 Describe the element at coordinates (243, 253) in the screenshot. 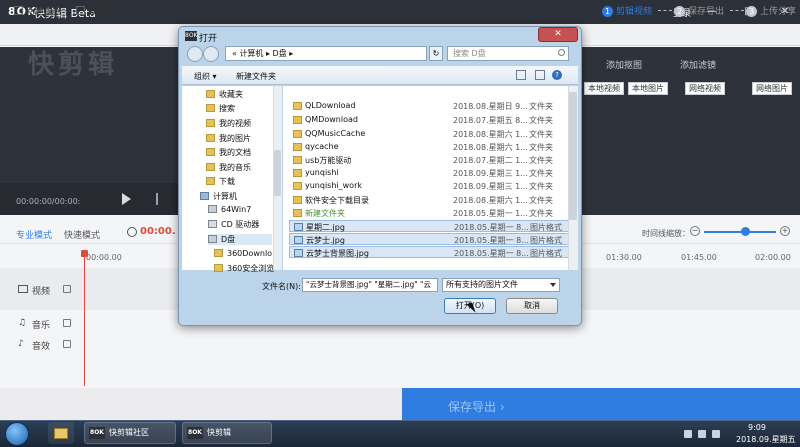

I see `nav-item-360download: 360Downlo` at that location.